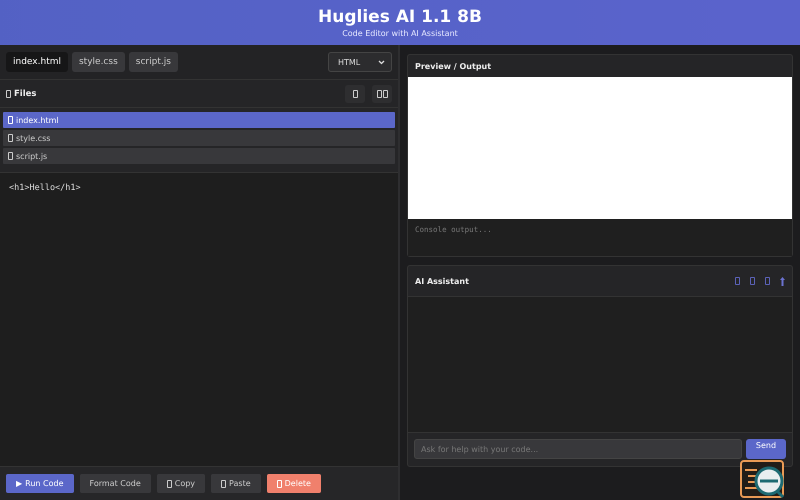 The width and height of the screenshot is (800, 500). What do you see at coordinates (37, 62) in the screenshot?
I see `file-tab: index.html` at bounding box center [37, 62].